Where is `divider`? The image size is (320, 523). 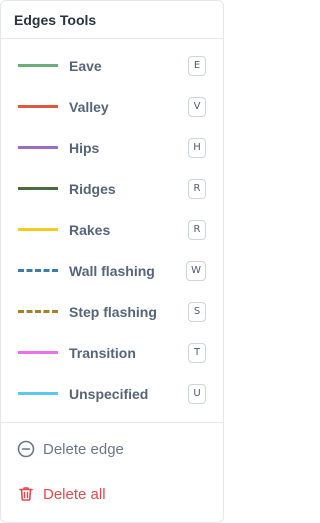 divider is located at coordinates (112, 422).